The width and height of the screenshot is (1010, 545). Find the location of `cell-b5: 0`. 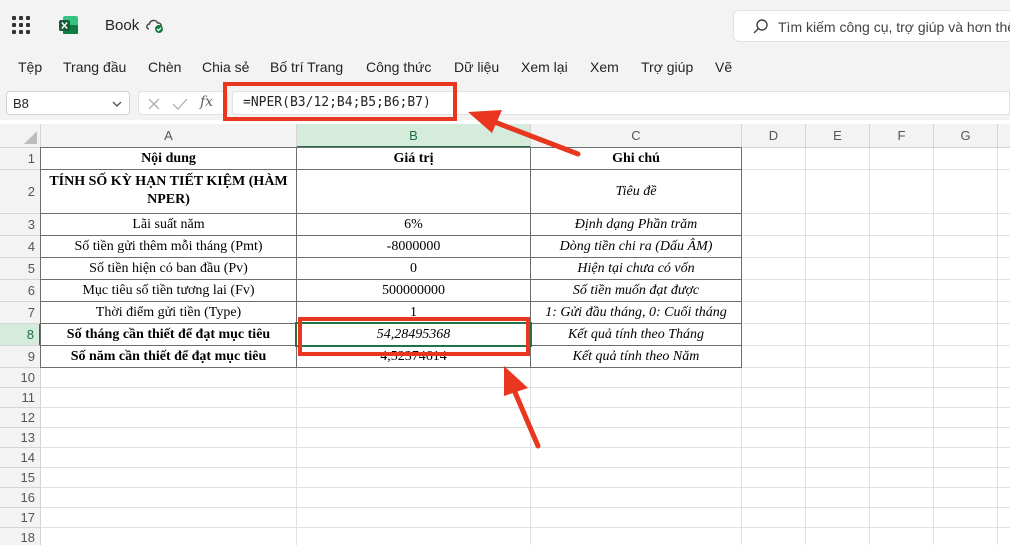

cell-b5: 0 is located at coordinates (413, 268).